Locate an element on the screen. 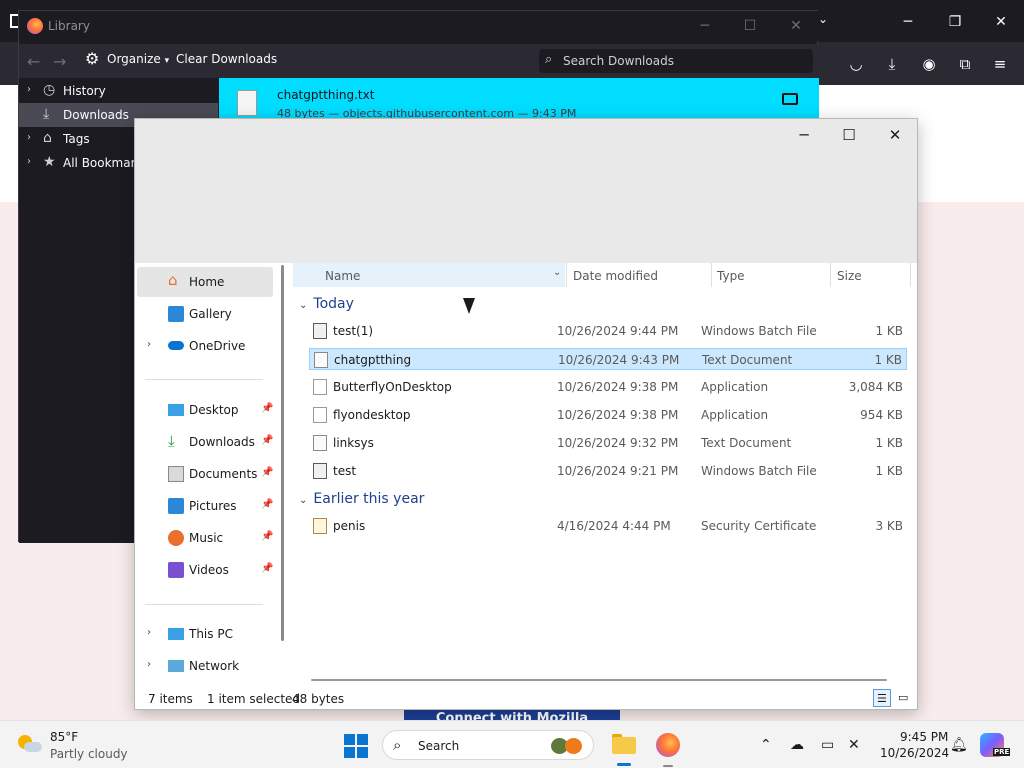  firefox-restore-button: ❐ is located at coordinates (955, 22).